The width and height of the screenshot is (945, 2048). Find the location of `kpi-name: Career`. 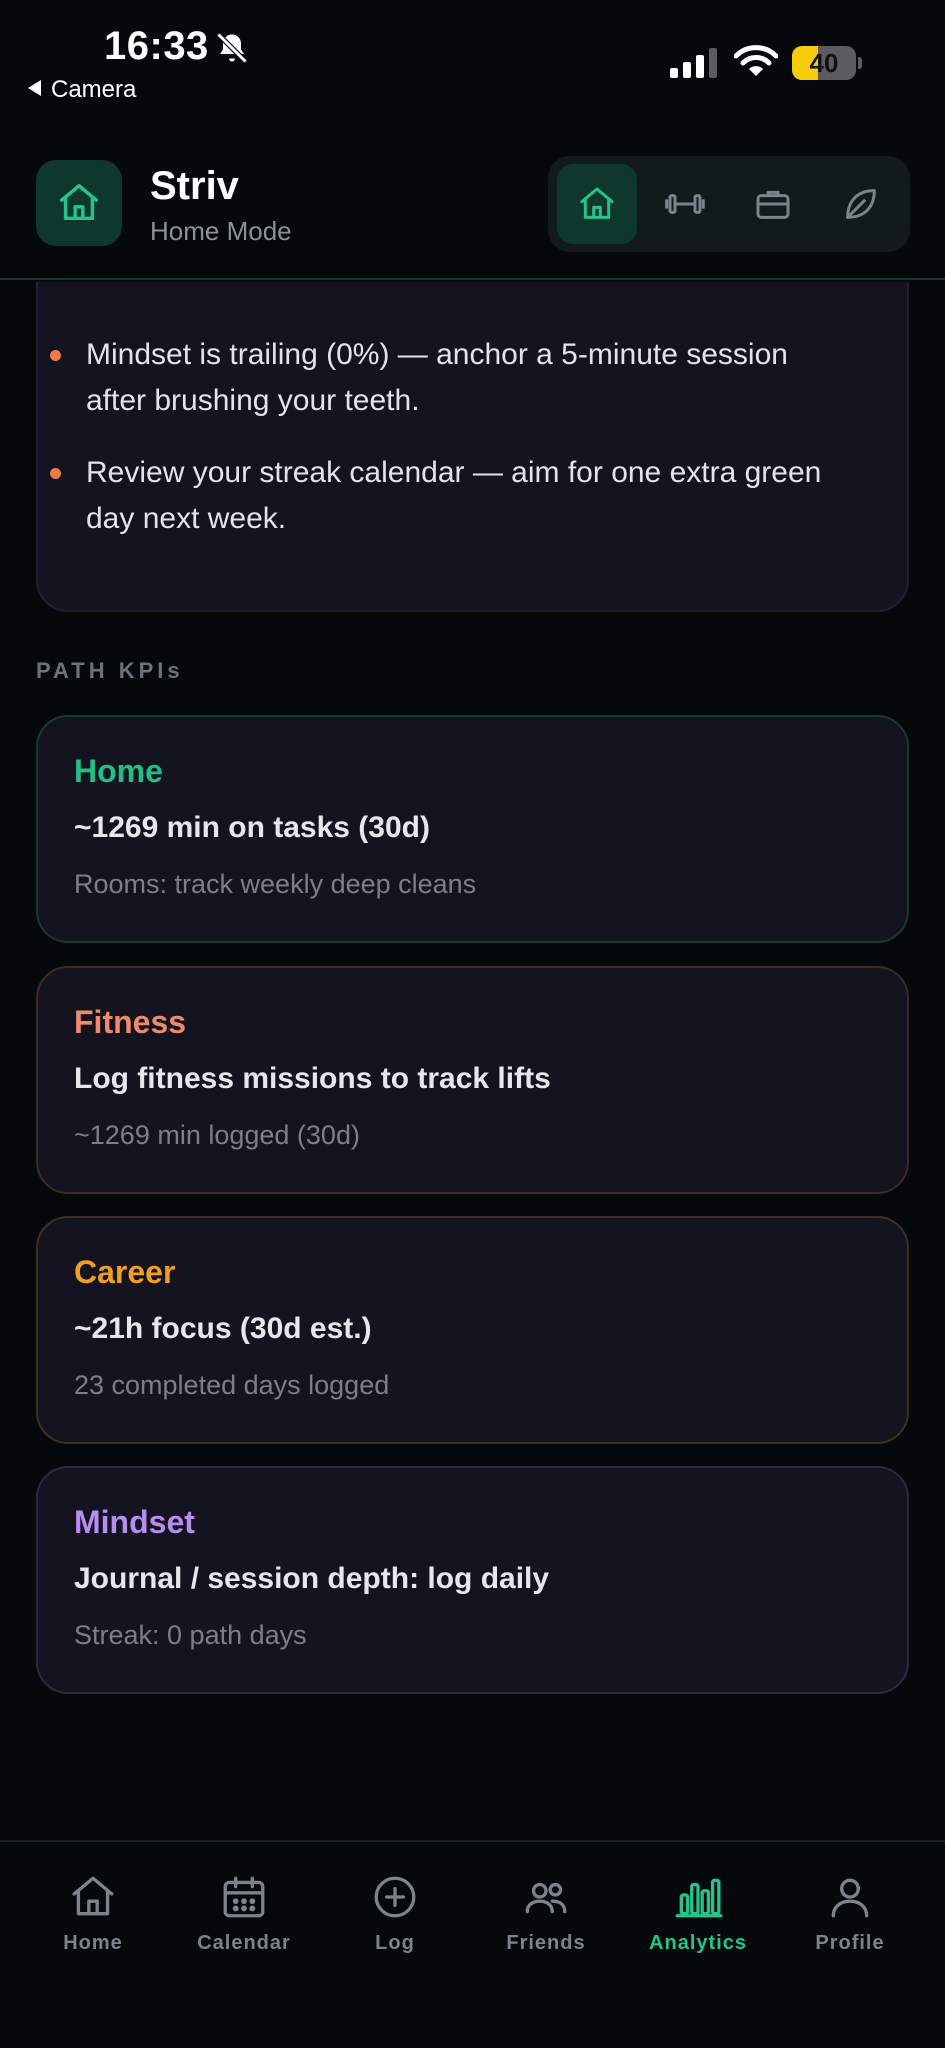

kpi-name: Career is located at coordinates (125, 1272).